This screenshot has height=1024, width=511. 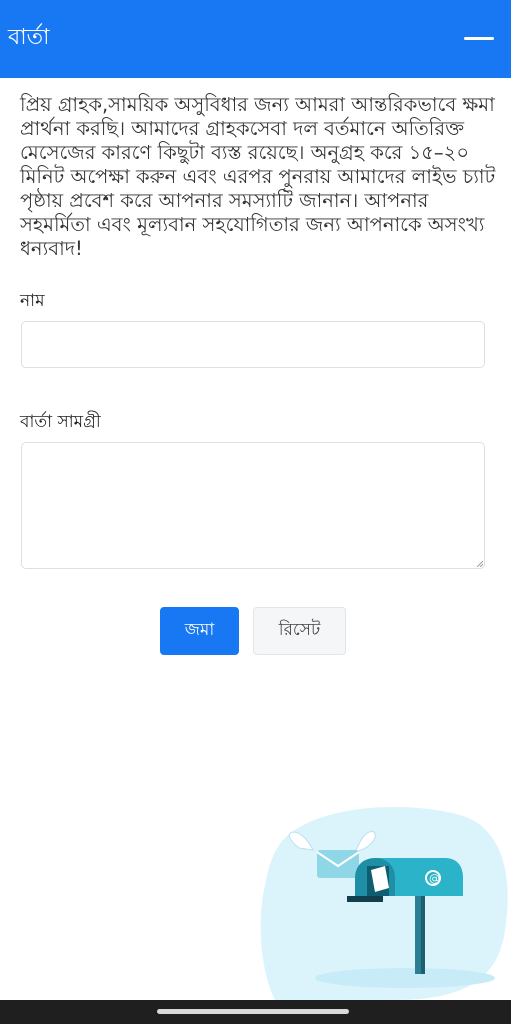 What do you see at coordinates (299, 631) in the screenshot?
I see `reset-button: রিসেট` at bounding box center [299, 631].